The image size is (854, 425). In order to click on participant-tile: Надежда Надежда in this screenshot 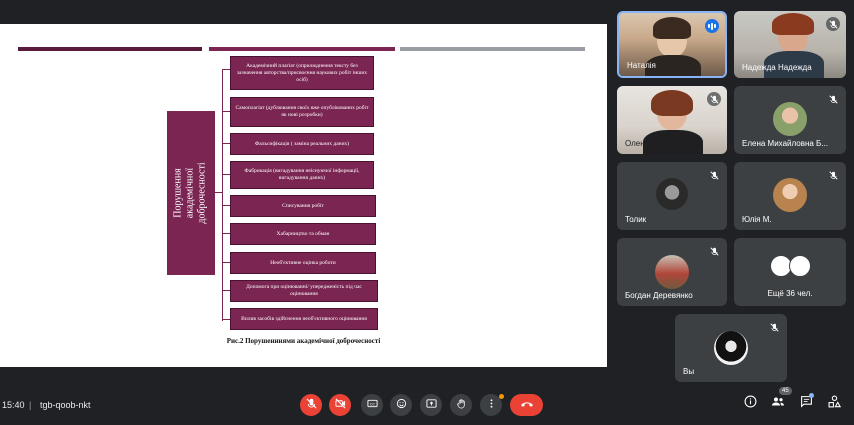, I will do `click(790, 44)`.